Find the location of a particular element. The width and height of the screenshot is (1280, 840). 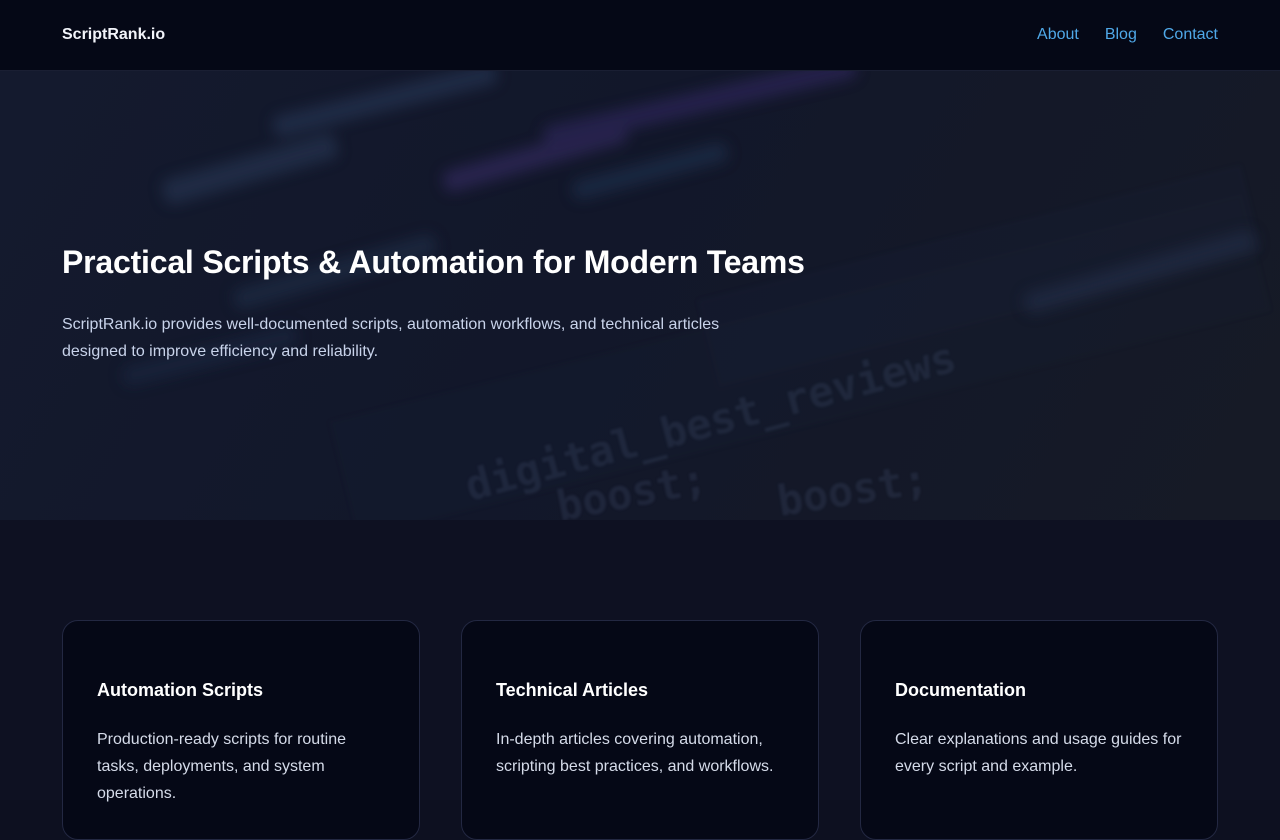

bg-code-line-3: boost; is located at coordinates (853, 487).